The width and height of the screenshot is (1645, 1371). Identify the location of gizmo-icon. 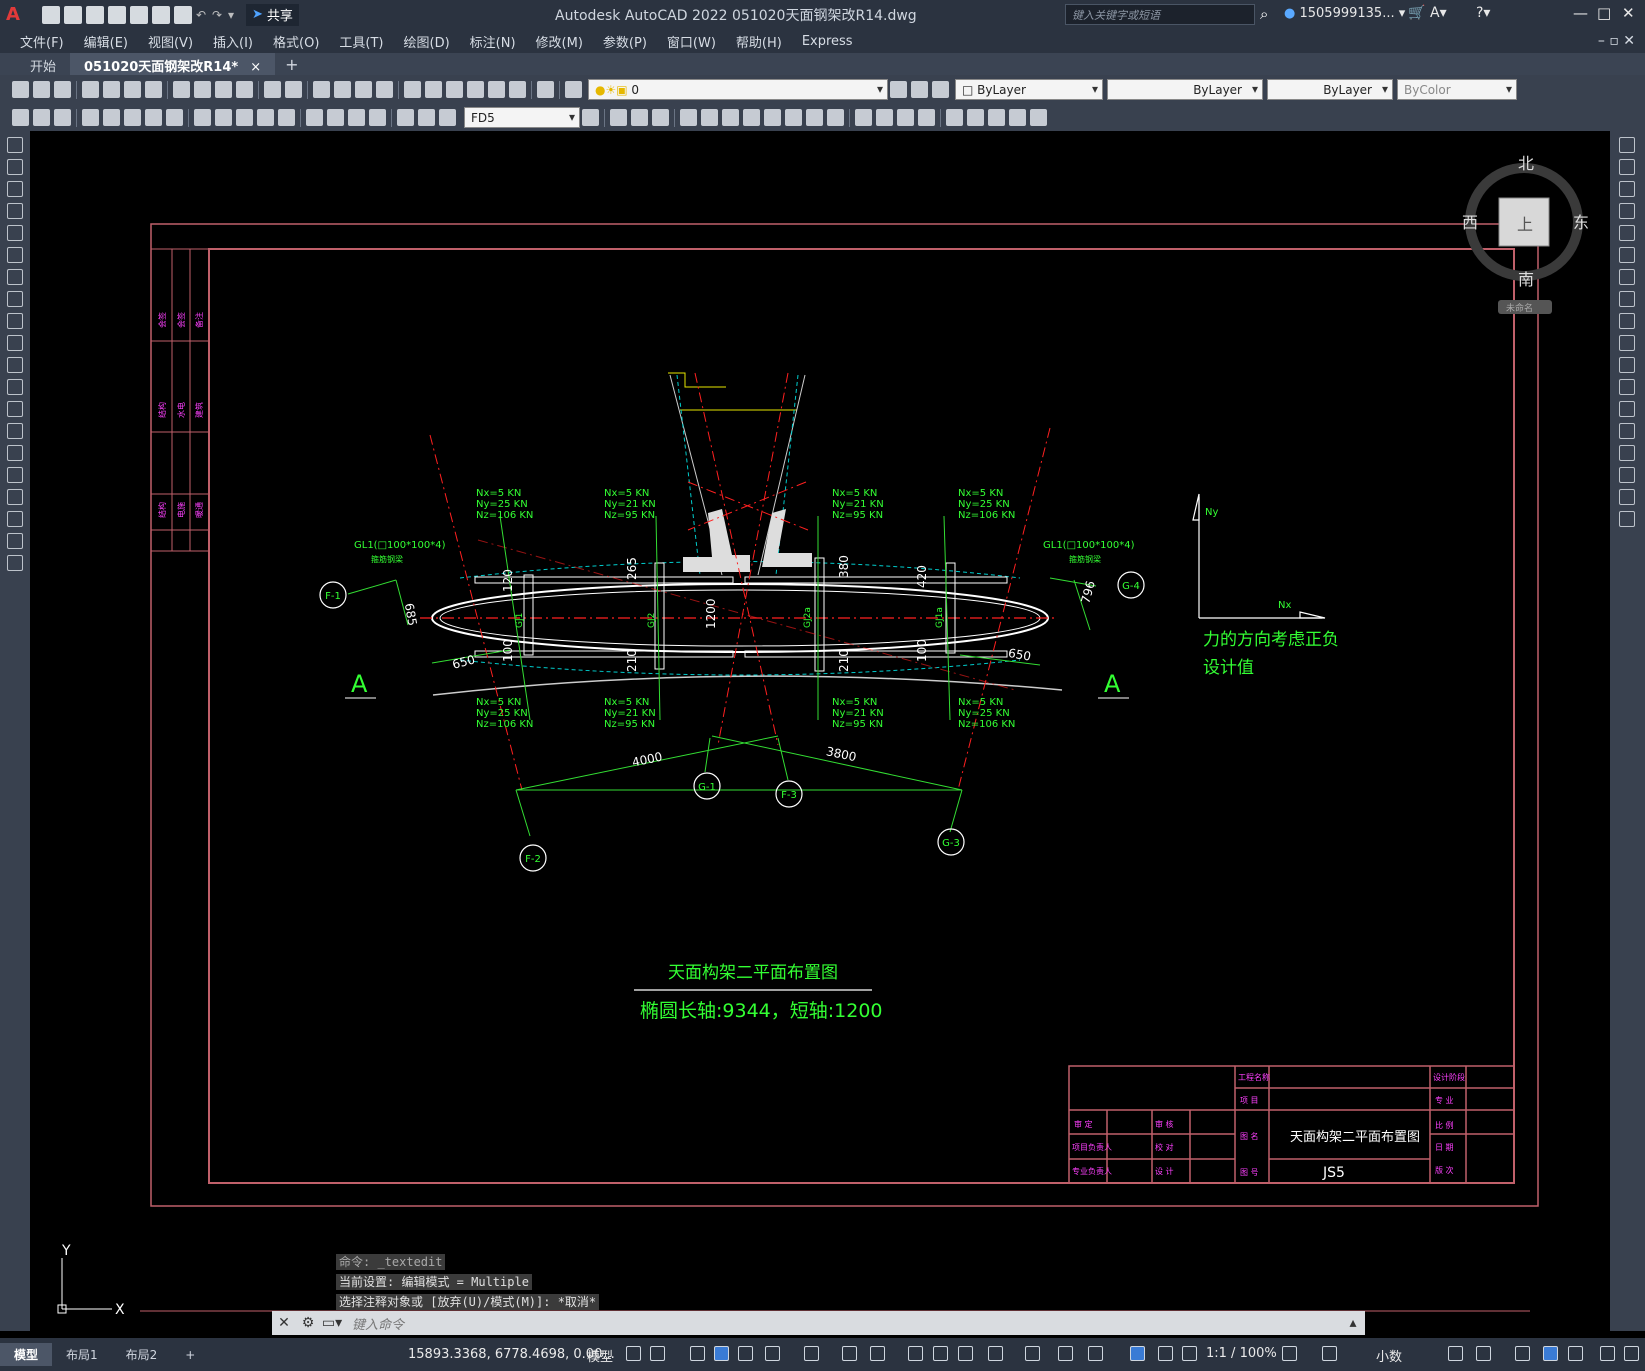
(1032, 1353).